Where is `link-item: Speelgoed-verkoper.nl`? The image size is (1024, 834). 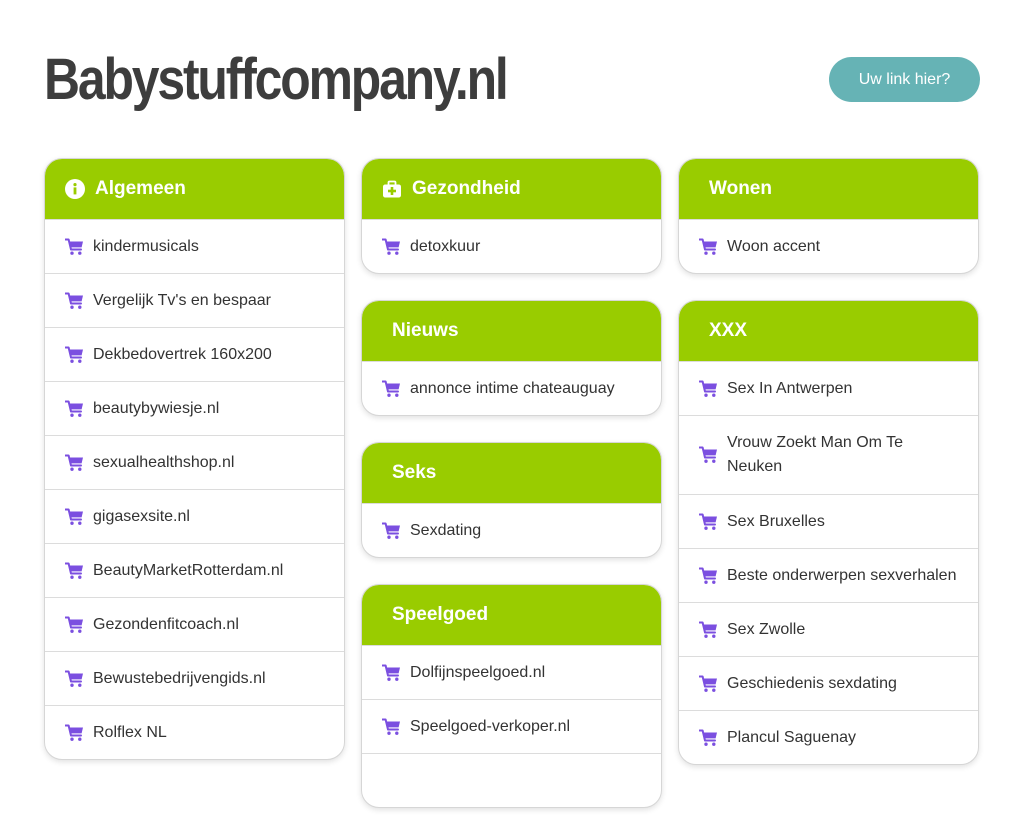 link-item: Speelgoed-verkoper.nl is located at coordinates (511, 726).